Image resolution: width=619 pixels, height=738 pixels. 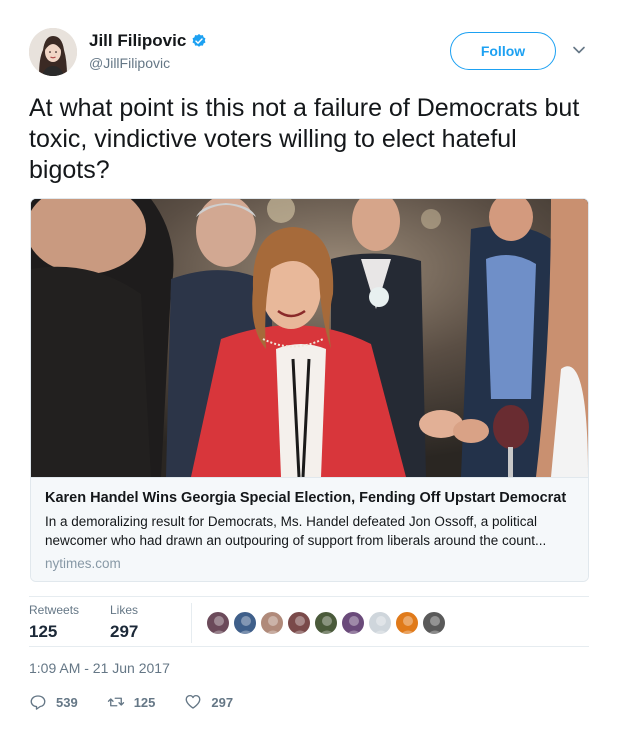 I want to click on retweet-icon, so click(x=115, y=702).